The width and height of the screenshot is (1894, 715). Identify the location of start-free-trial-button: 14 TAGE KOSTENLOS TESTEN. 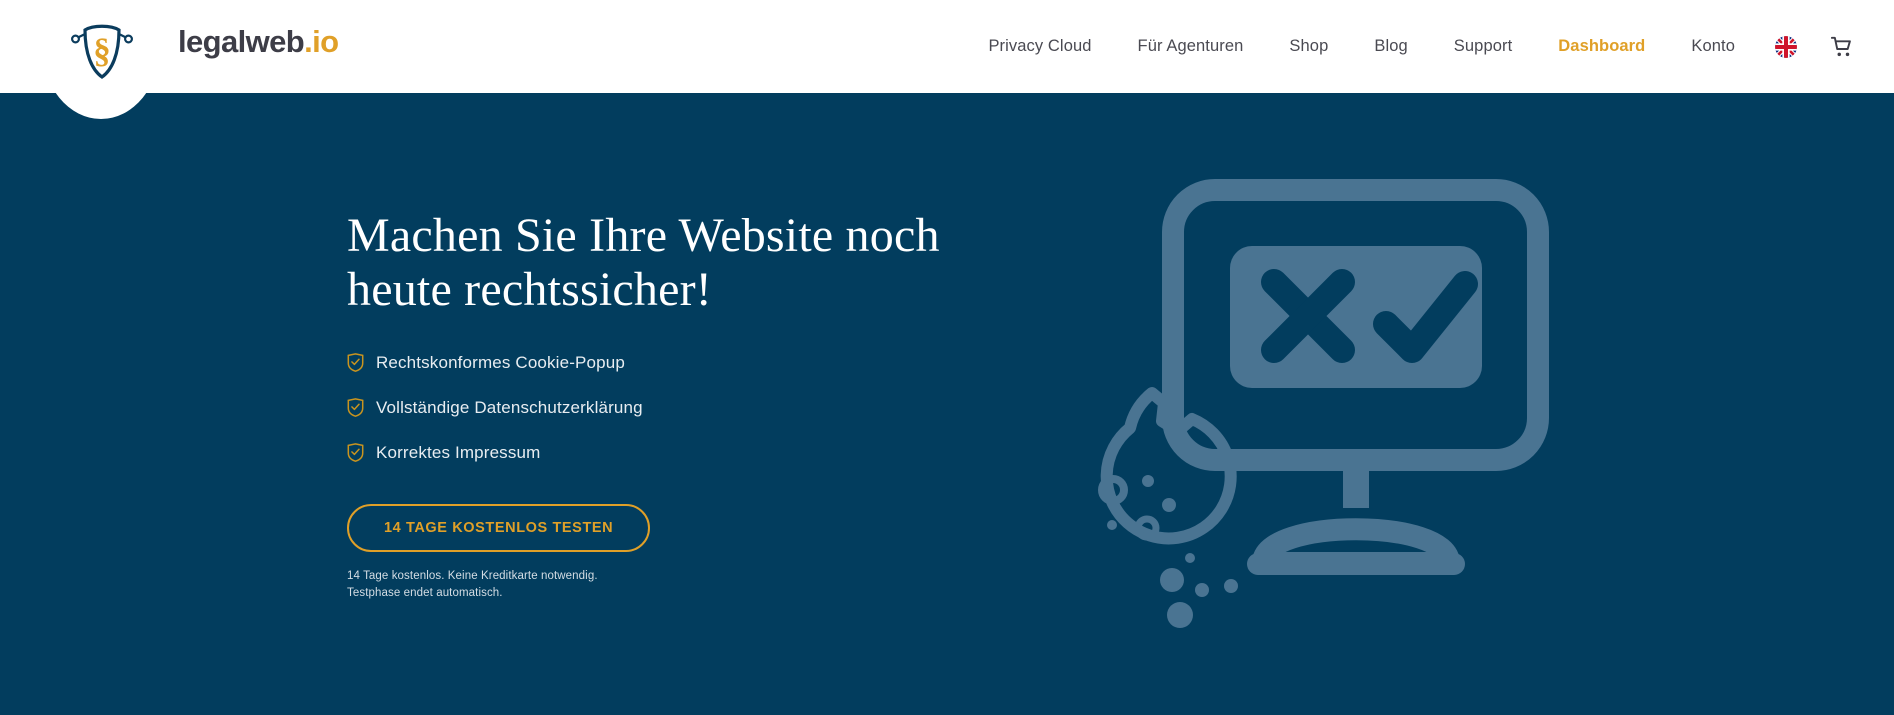
(499, 527).